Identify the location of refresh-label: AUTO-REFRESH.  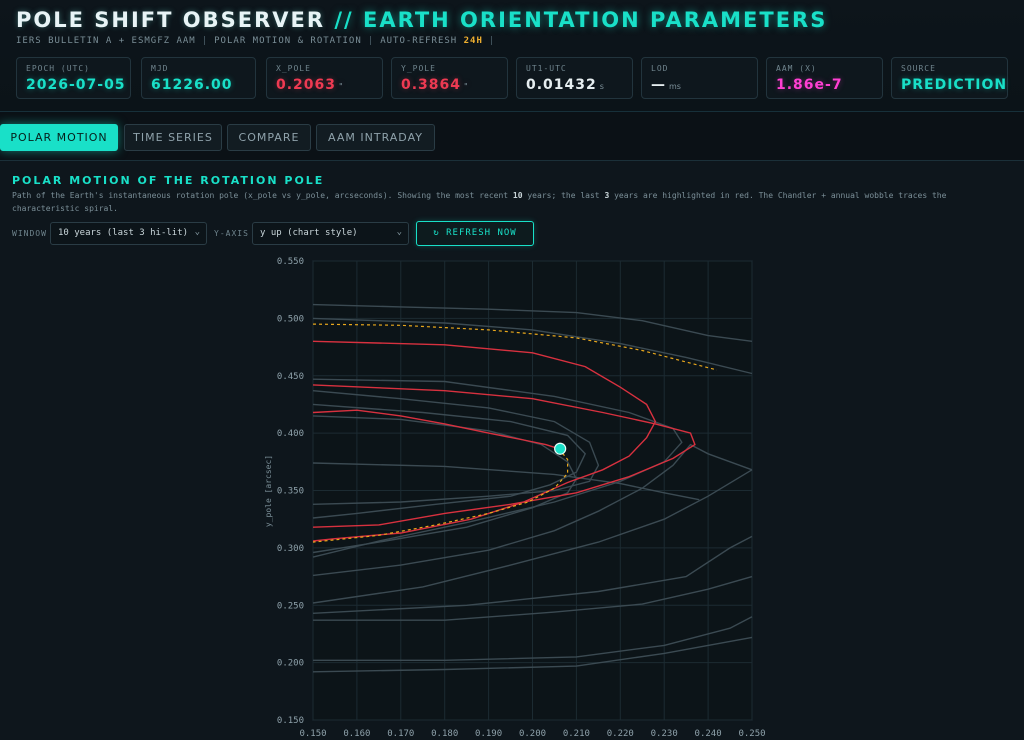
(419, 41).